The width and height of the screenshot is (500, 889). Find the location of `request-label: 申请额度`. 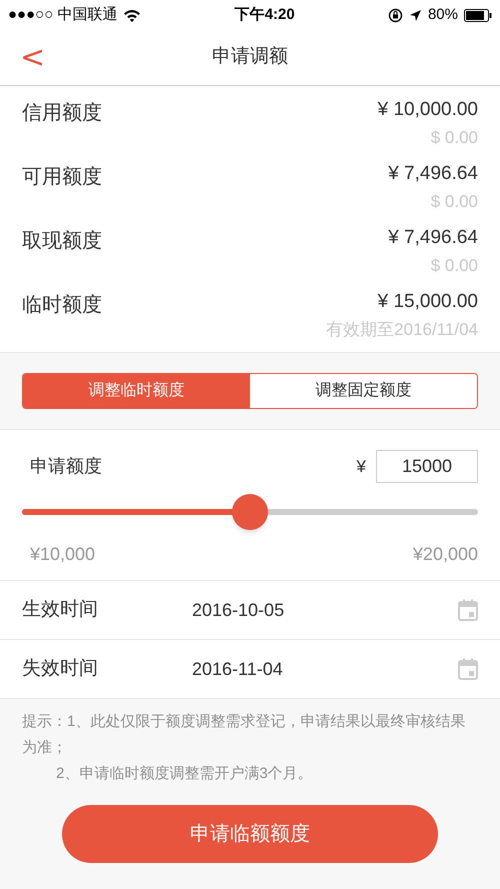

request-label: 申请额度 is located at coordinates (66, 466).